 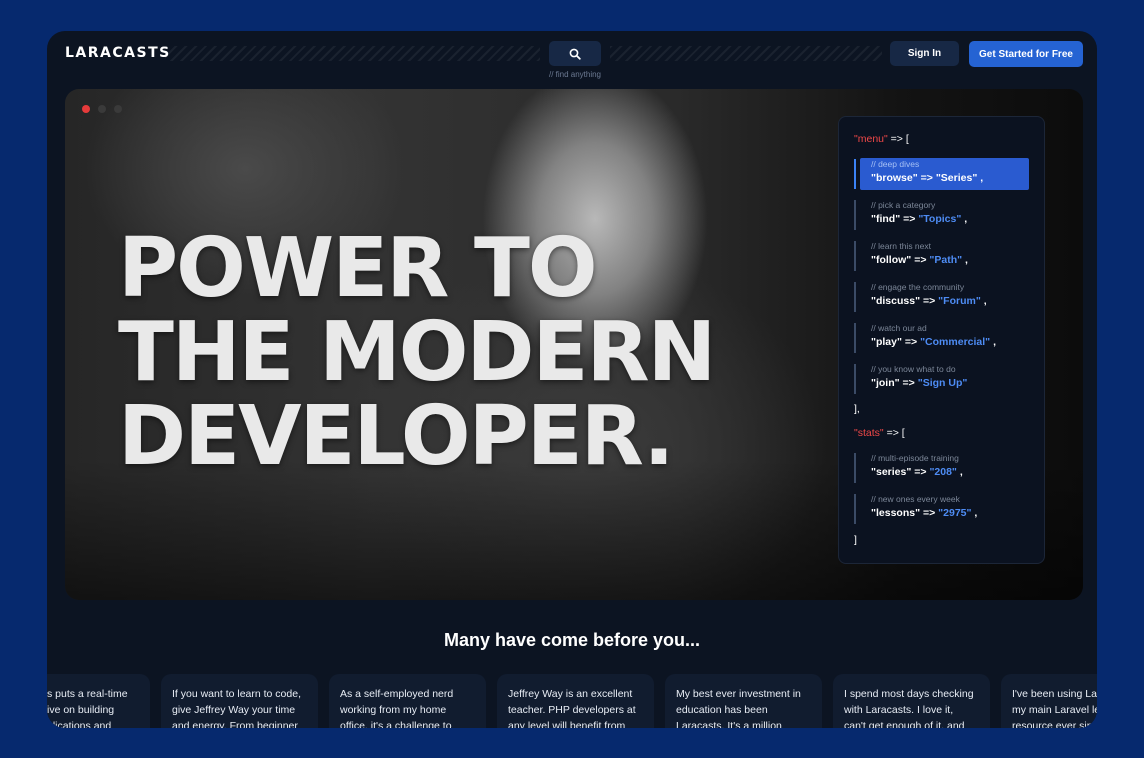 I want to click on testimonial-line: working from my home, so click(x=393, y=710).